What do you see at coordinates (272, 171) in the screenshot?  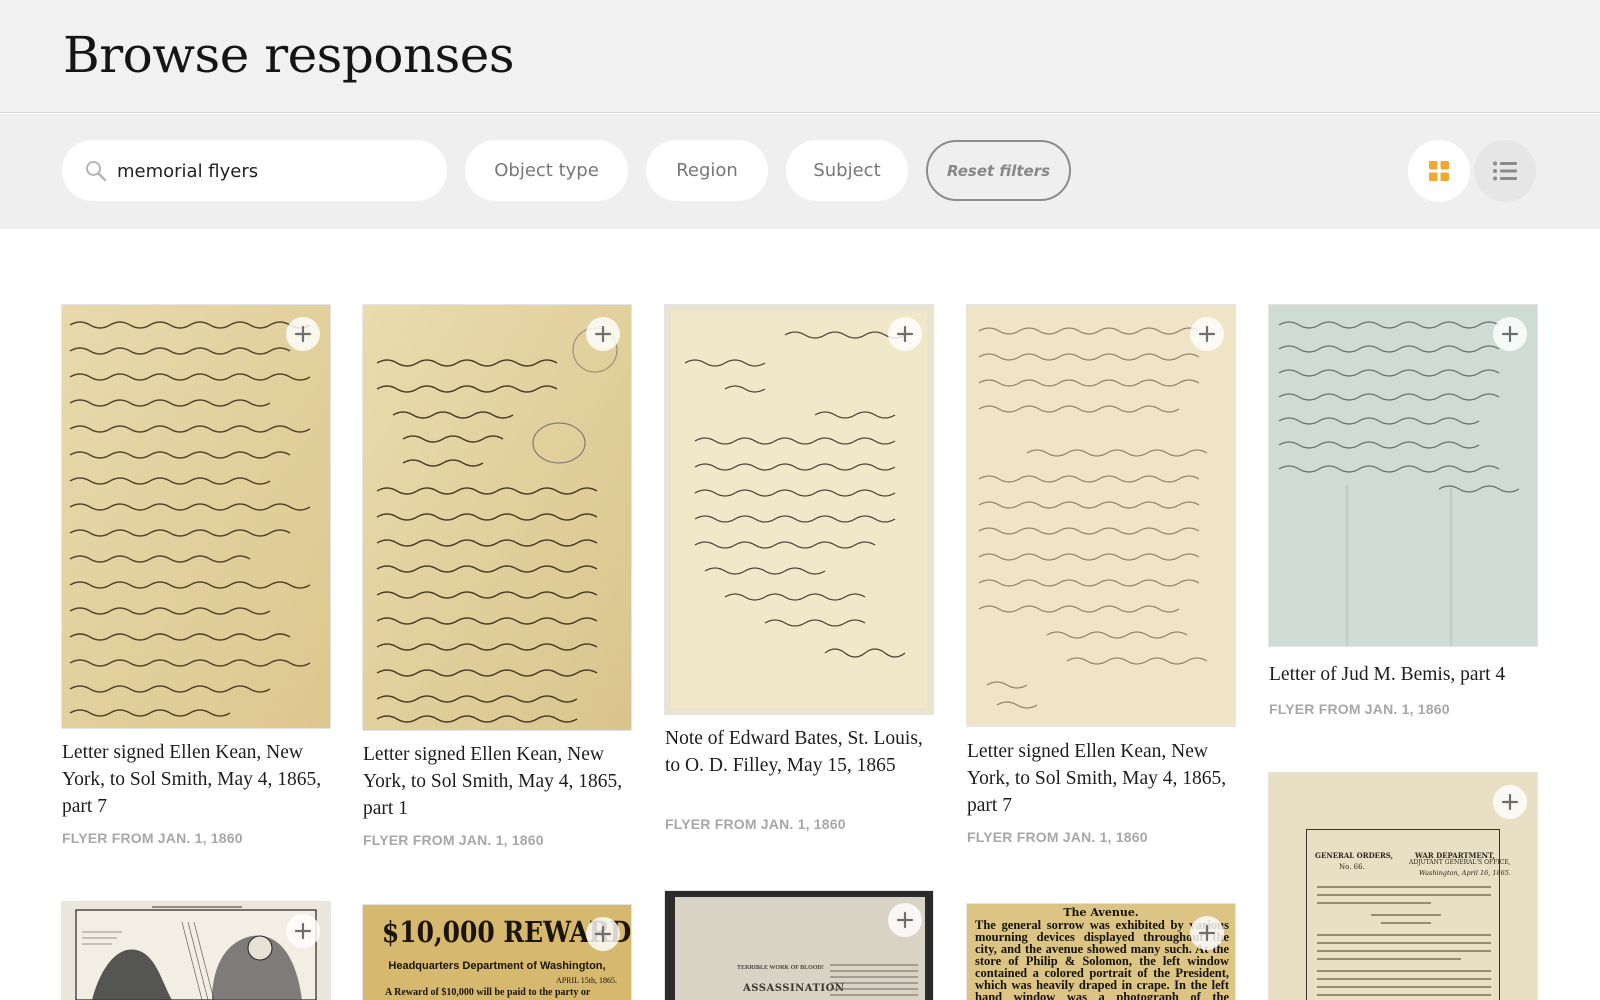 I see `search-input` at bounding box center [272, 171].